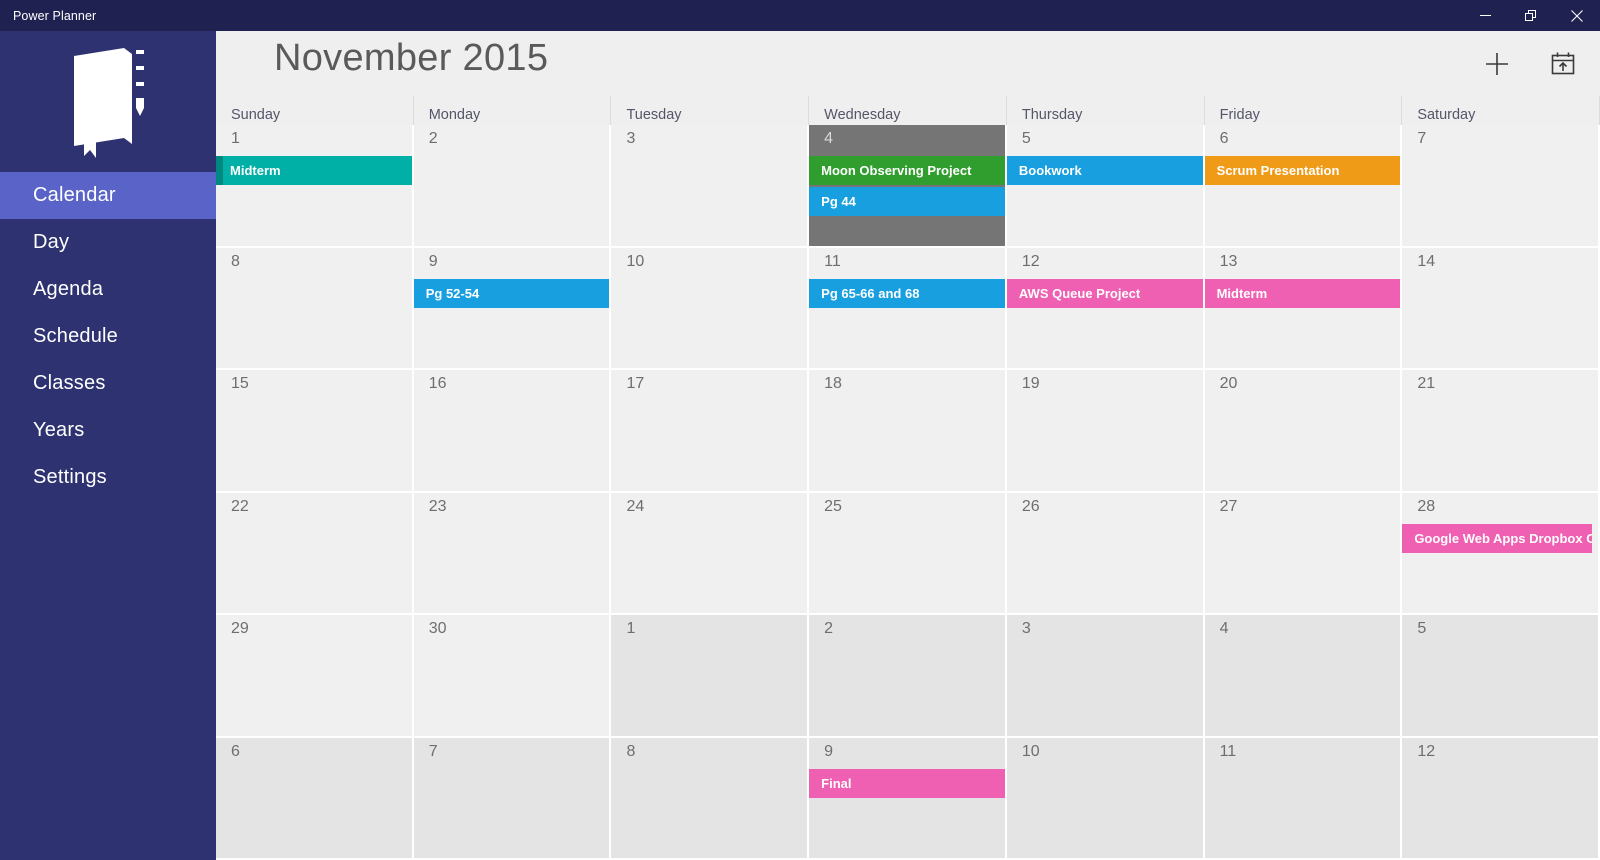  I want to click on weekday-wednesday: Wednesday, so click(908, 110).